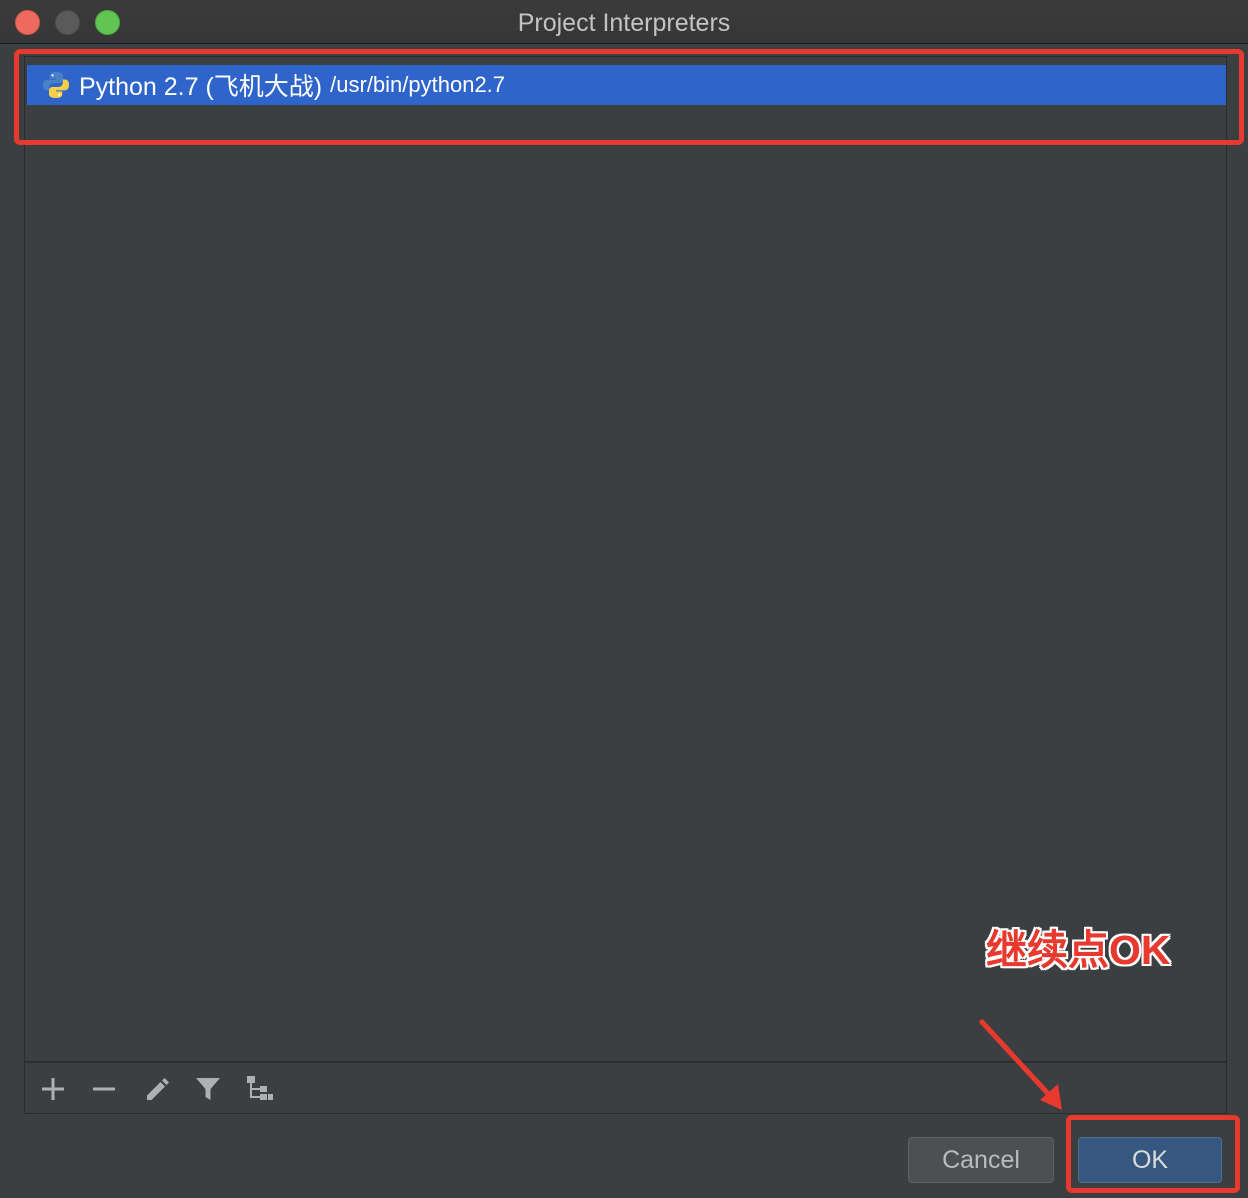 This screenshot has height=1198, width=1248. I want to click on tree-icon, so click(260, 1088).